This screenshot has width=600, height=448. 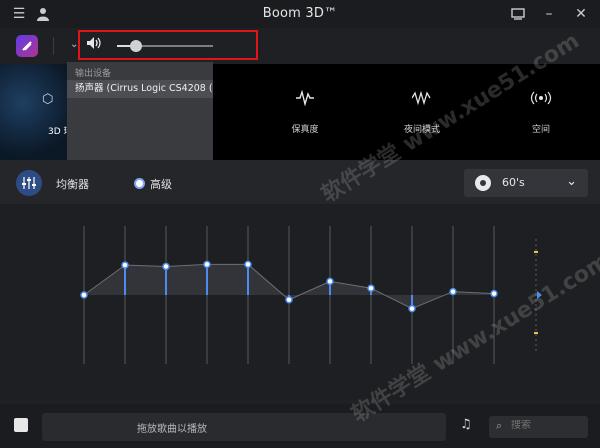 I want to click on minimize-icon: –, so click(x=549, y=14).